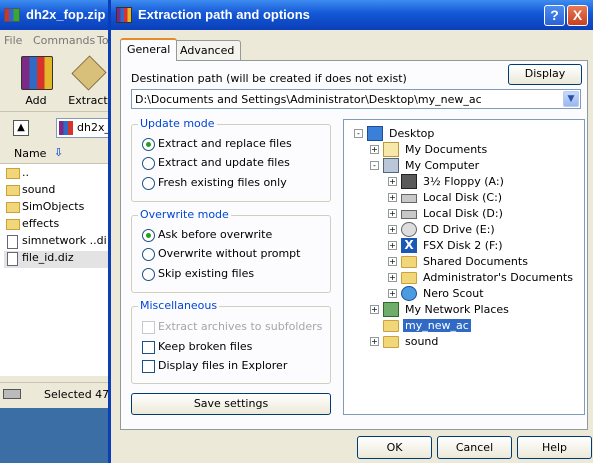 This screenshot has width=593, height=463. I want to click on tree-node-label: My Documents, so click(446, 149).